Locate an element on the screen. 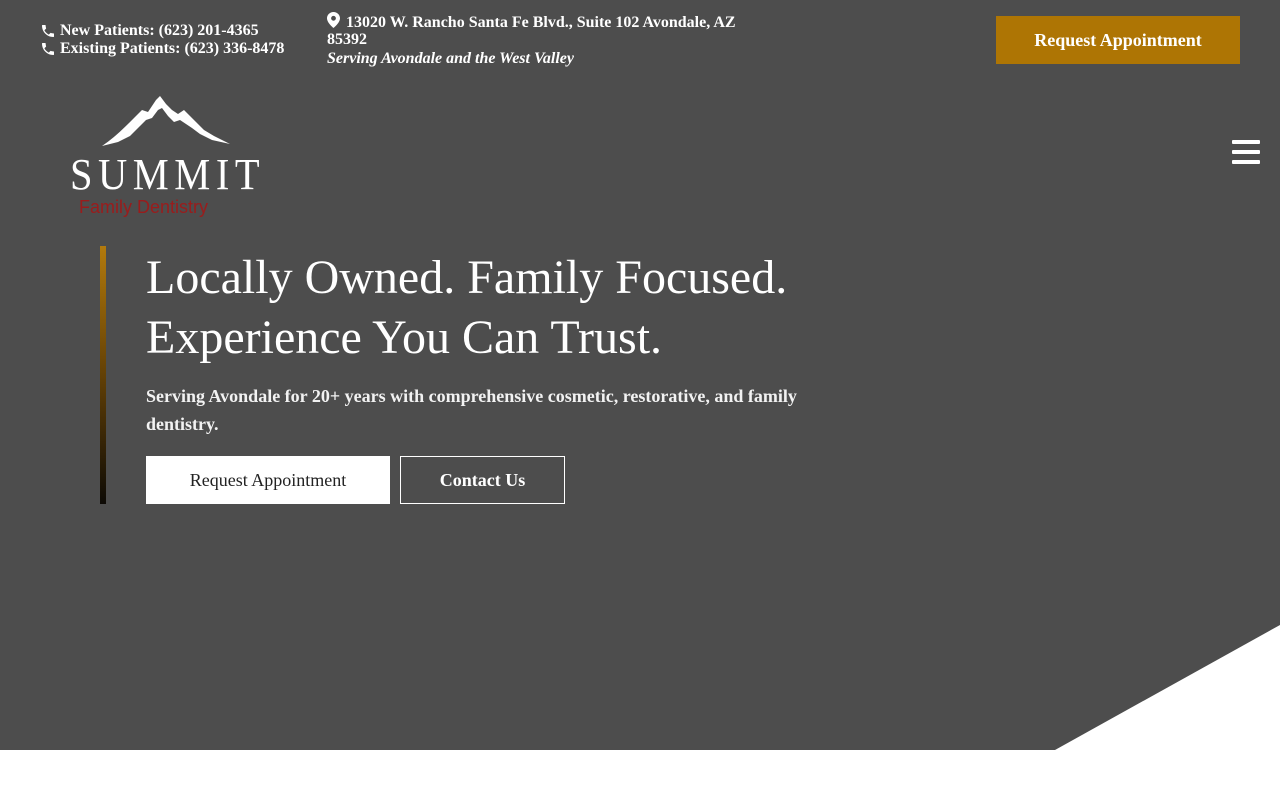 The width and height of the screenshot is (1280, 800). hamburger-menu-button is located at coordinates (1246, 154).